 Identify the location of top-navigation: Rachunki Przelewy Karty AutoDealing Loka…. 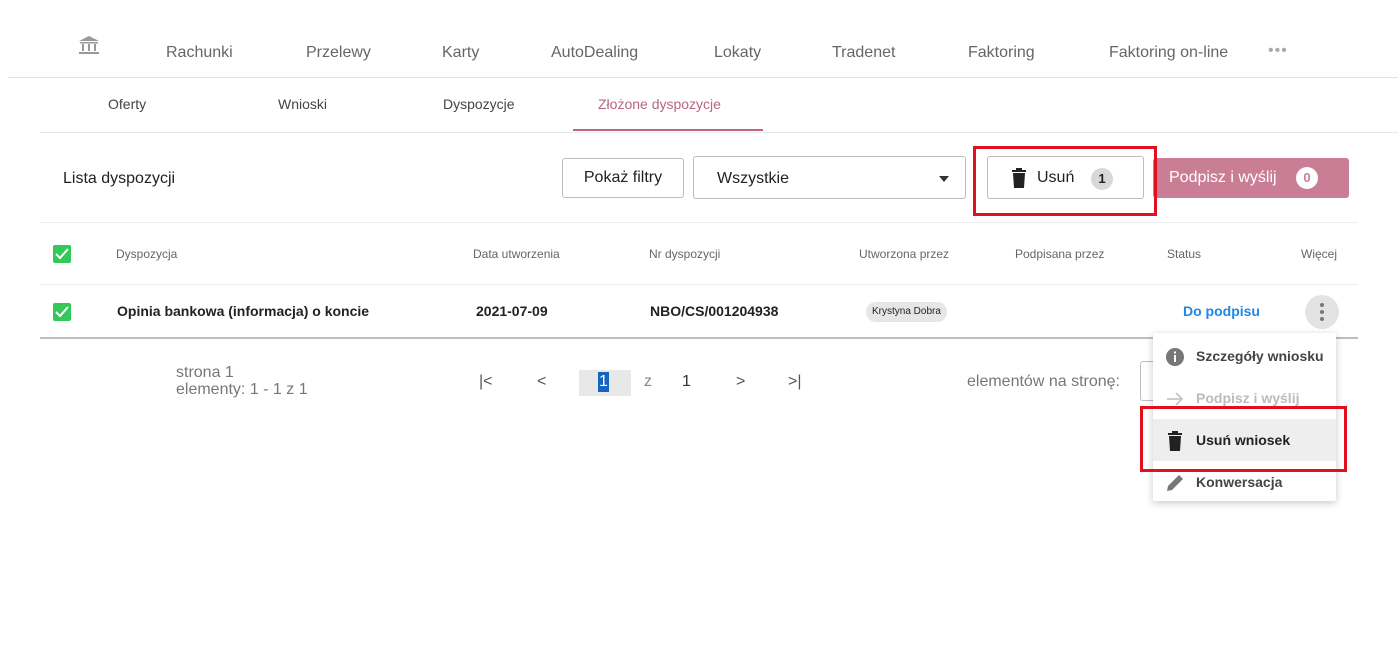
(703, 49).